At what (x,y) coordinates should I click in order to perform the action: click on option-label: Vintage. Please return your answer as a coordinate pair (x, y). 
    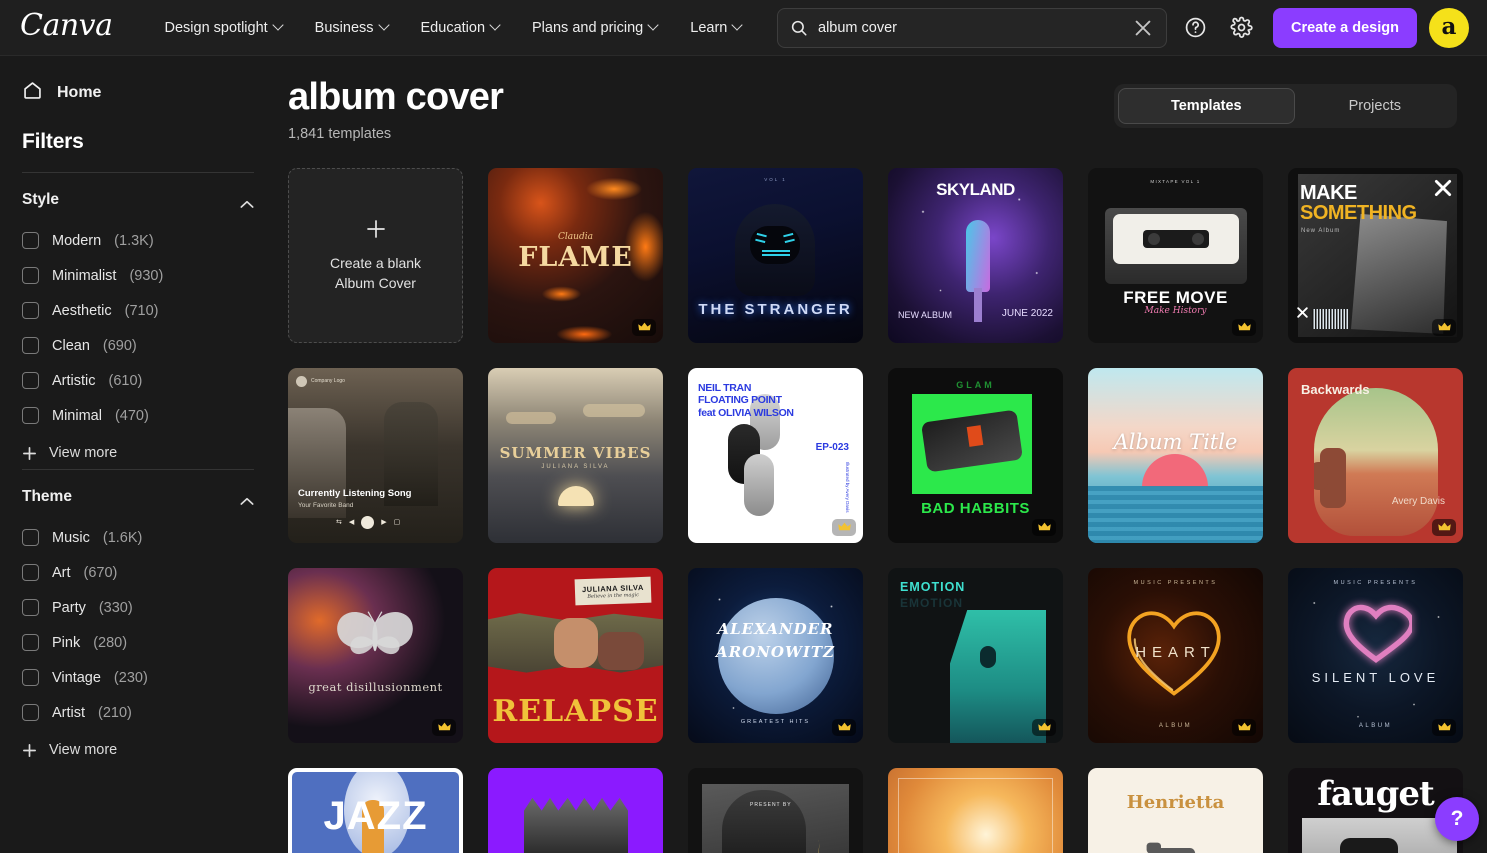
    Looking at the image, I should click on (76, 677).